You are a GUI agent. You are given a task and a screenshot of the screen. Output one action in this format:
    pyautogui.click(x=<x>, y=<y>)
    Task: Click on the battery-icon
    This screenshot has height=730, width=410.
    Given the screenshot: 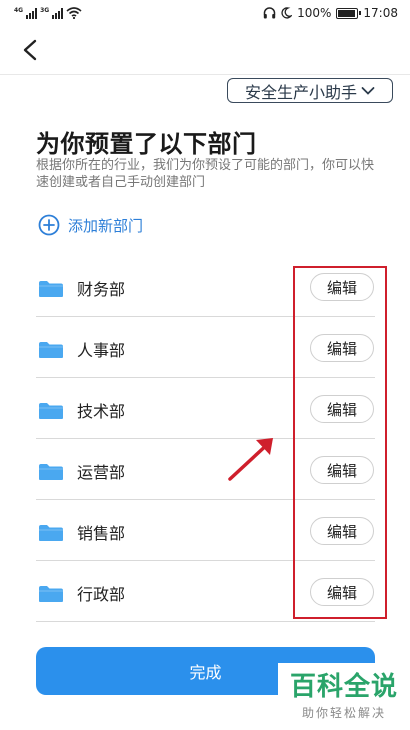 What is the action you would take?
    pyautogui.click(x=349, y=13)
    